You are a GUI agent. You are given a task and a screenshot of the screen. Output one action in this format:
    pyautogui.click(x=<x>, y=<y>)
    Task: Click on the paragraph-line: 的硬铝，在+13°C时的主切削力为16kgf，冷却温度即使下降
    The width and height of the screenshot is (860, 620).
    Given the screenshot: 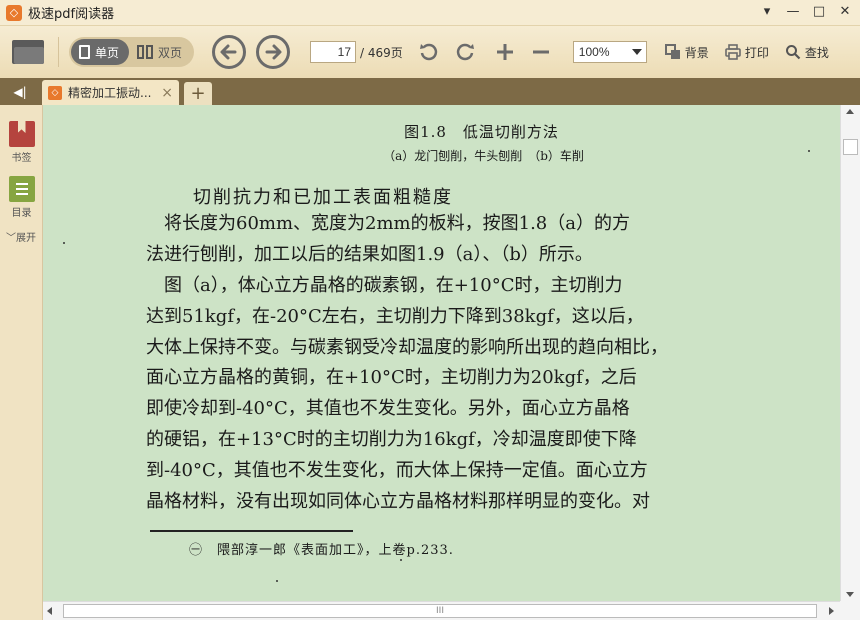 What is the action you would take?
    pyautogui.click(x=391, y=439)
    